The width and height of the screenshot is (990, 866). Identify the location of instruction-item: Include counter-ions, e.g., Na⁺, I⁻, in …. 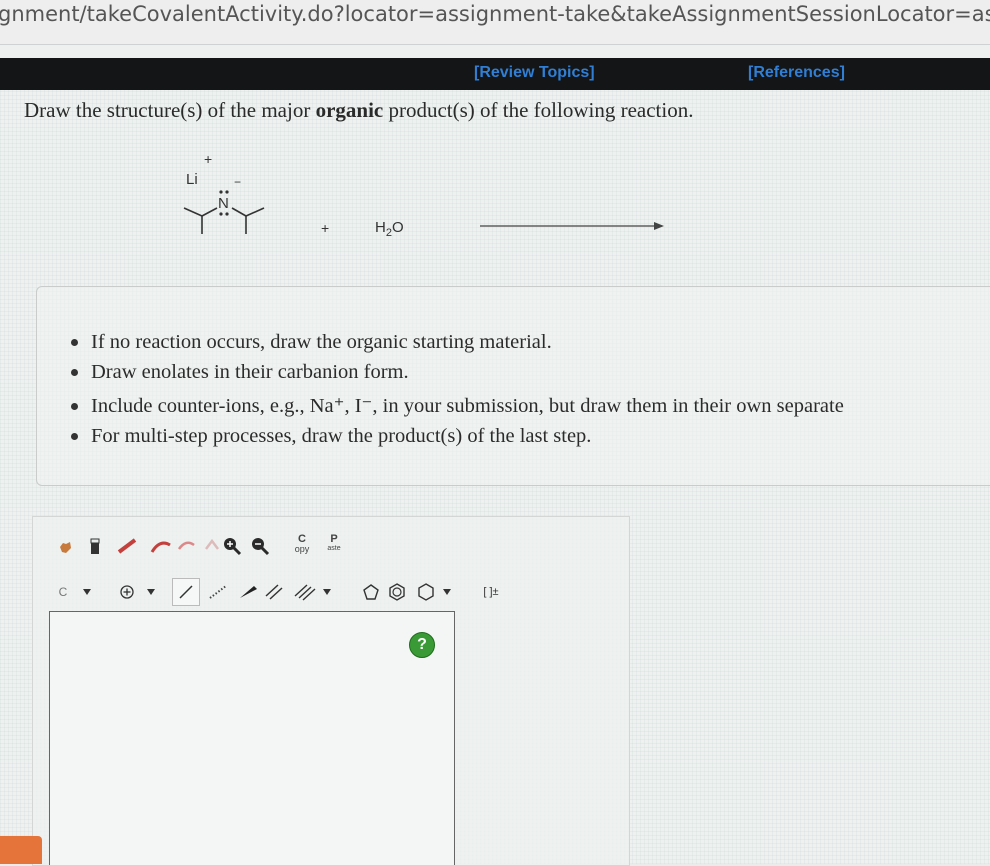
(457, 406).